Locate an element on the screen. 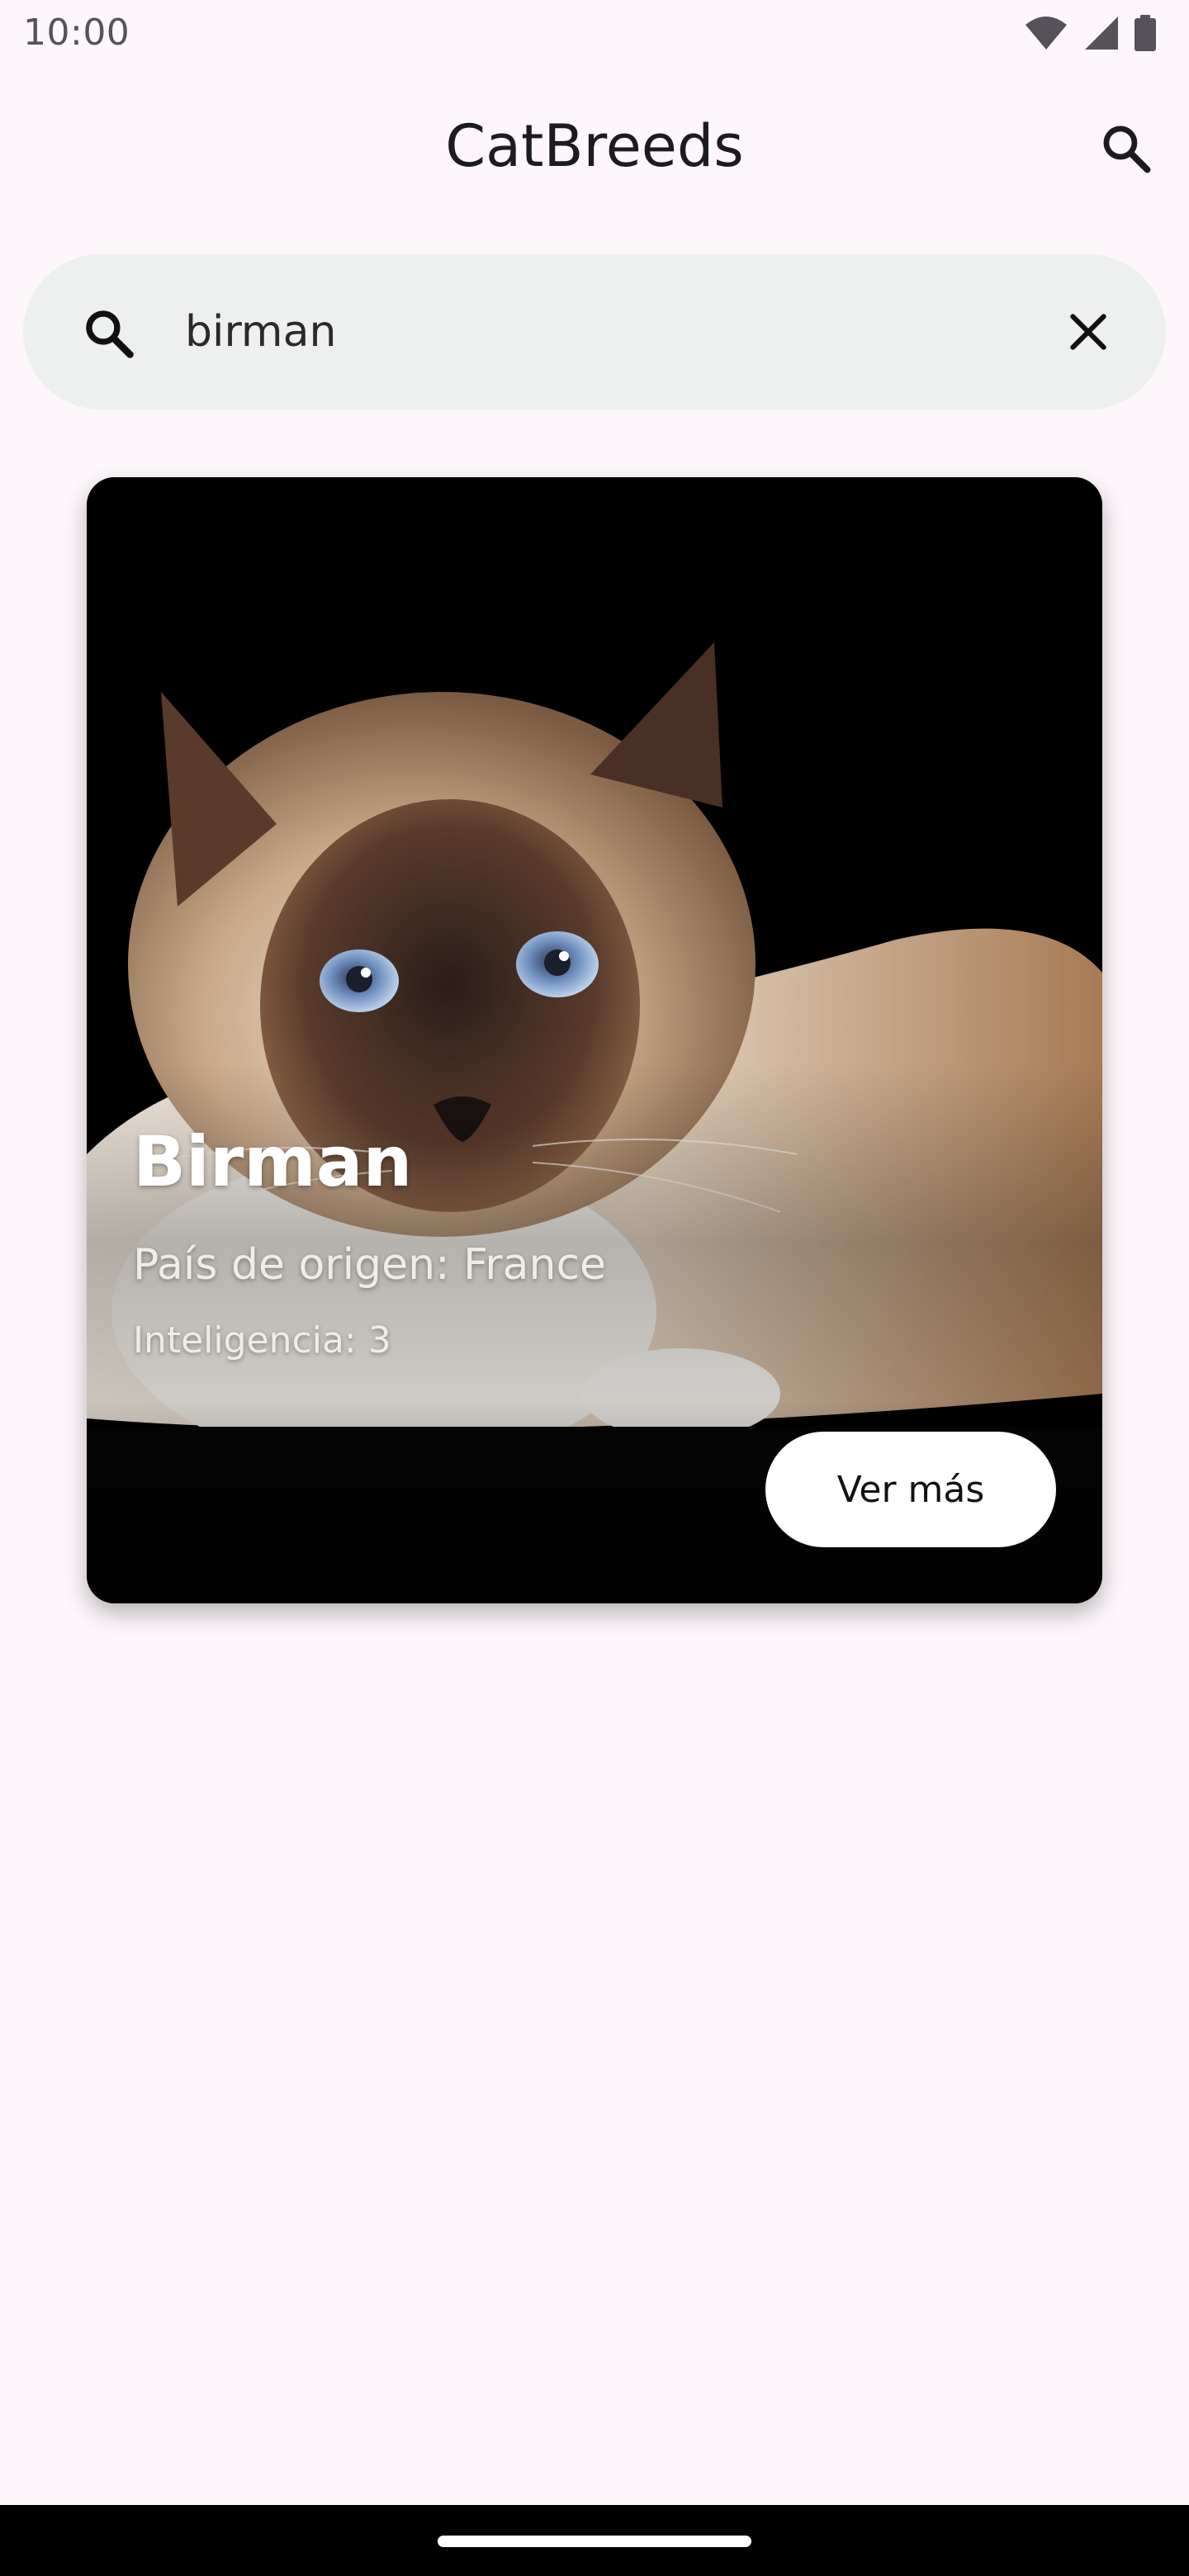  status-time: 10:00 is located at coordinates (76, 33).